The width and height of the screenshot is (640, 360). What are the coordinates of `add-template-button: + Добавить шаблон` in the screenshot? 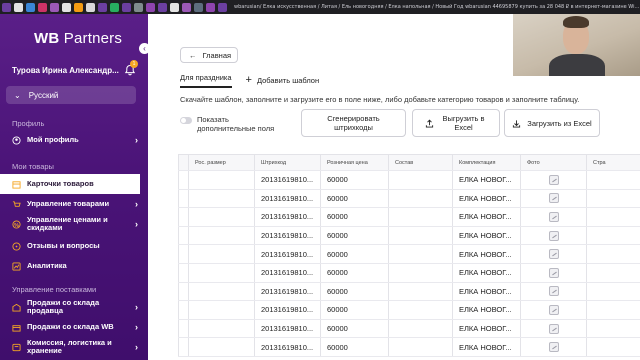 It's located at (283, 80).